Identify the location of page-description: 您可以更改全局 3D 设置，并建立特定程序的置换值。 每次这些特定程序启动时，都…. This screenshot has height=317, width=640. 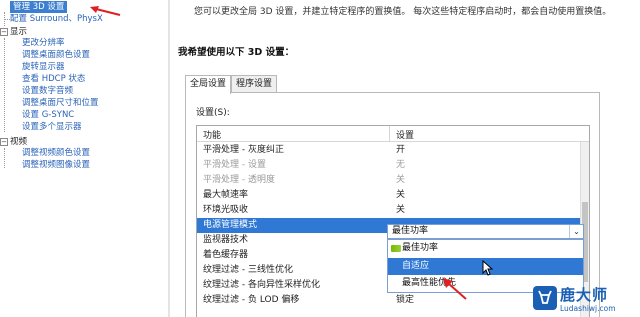
(403, 12).